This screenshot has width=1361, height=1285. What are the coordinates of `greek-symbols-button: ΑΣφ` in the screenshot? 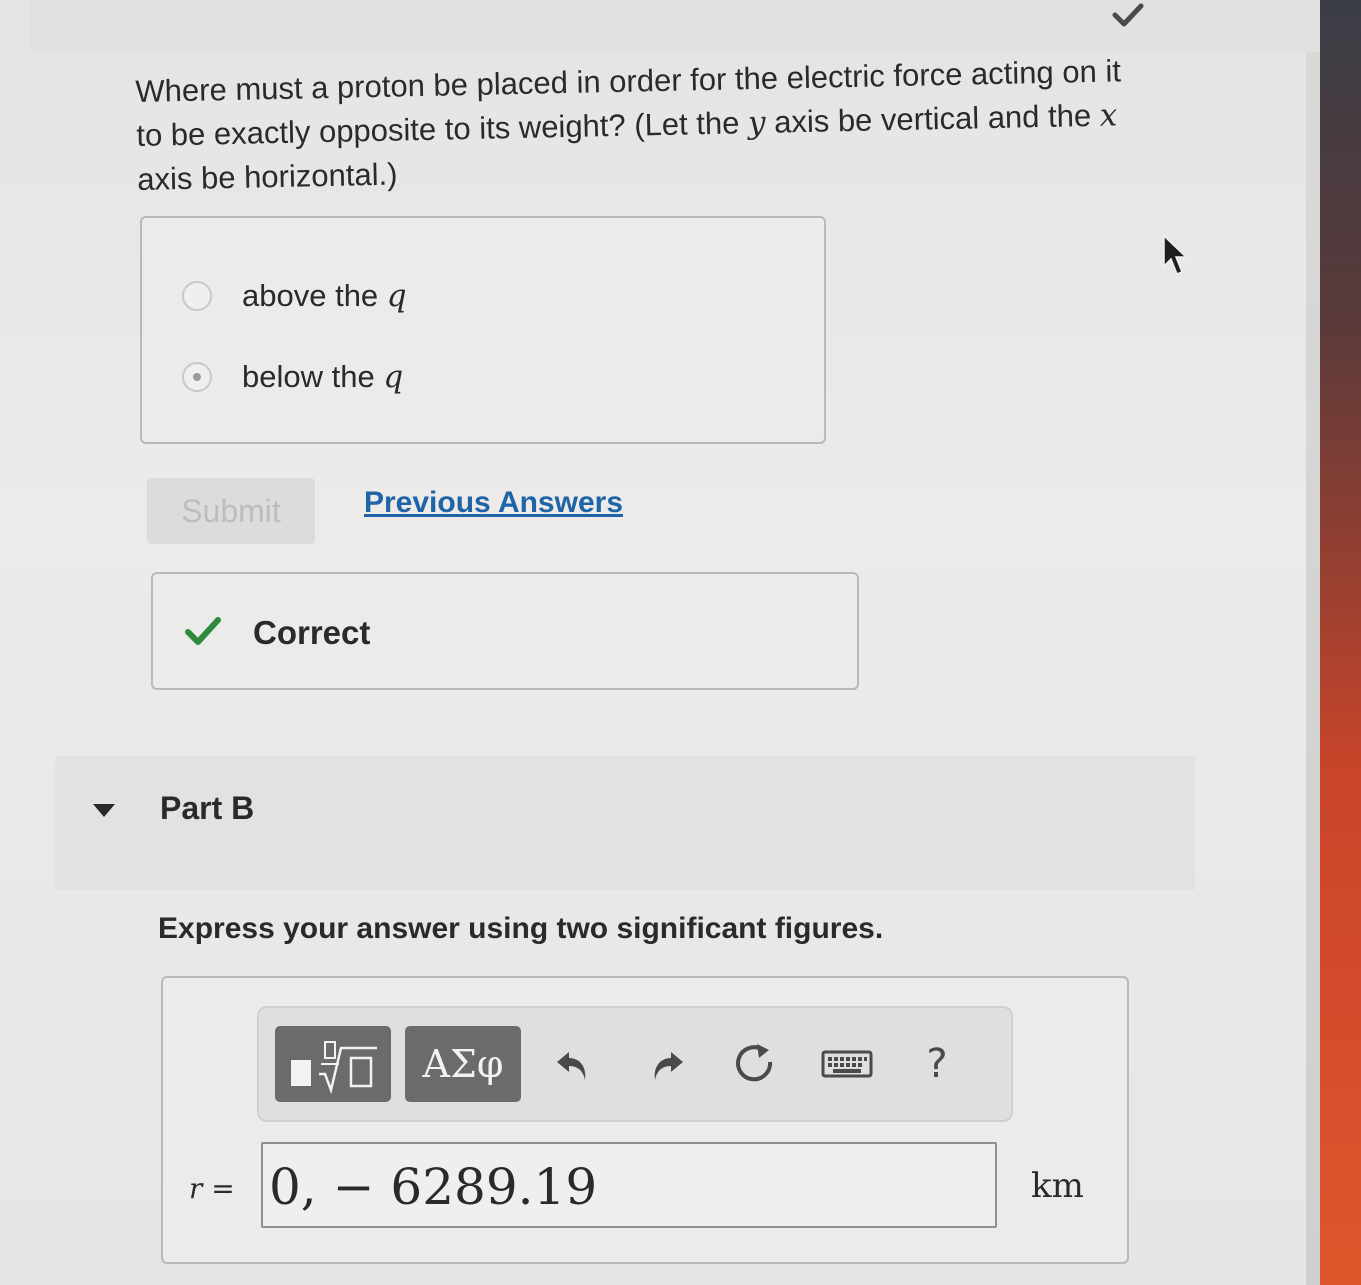 It's located at (463, 1064).